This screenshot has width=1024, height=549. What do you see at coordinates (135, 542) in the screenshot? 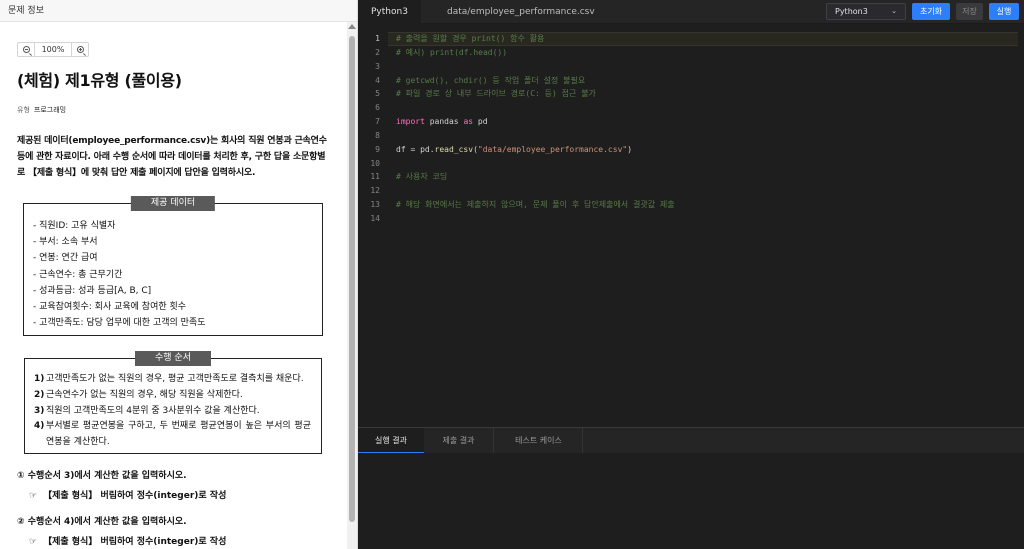
I see `submit-format-text: 【제출 형식】 버림하여 정수(integer)로 작성` at bounding box center [135, 542].